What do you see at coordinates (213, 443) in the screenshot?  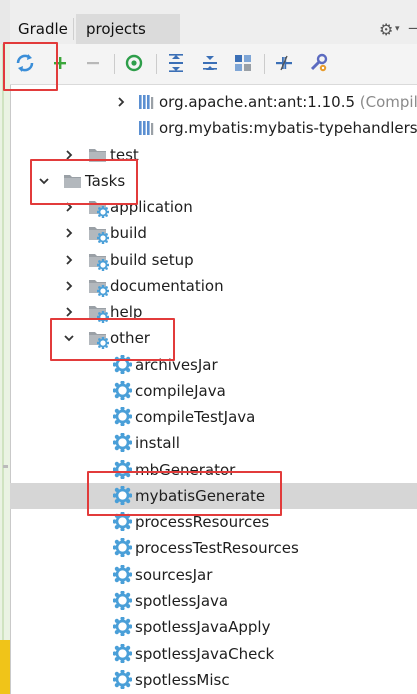 I see `task-install: install` at bounding box center [213, 443].